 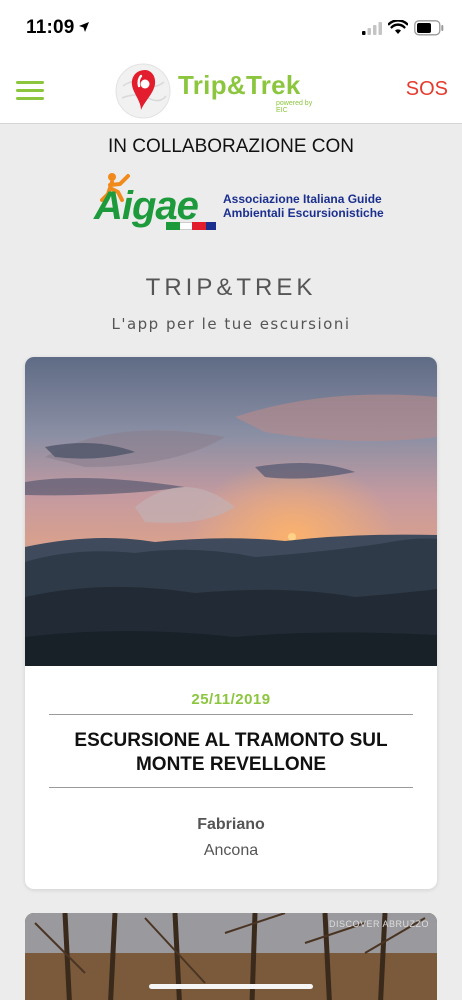 What do you see at coordinates (231, 324) in the screenshot?
I see `hero-subtitle: L'app per le tue escursioni` at bounding box center [231, 324].